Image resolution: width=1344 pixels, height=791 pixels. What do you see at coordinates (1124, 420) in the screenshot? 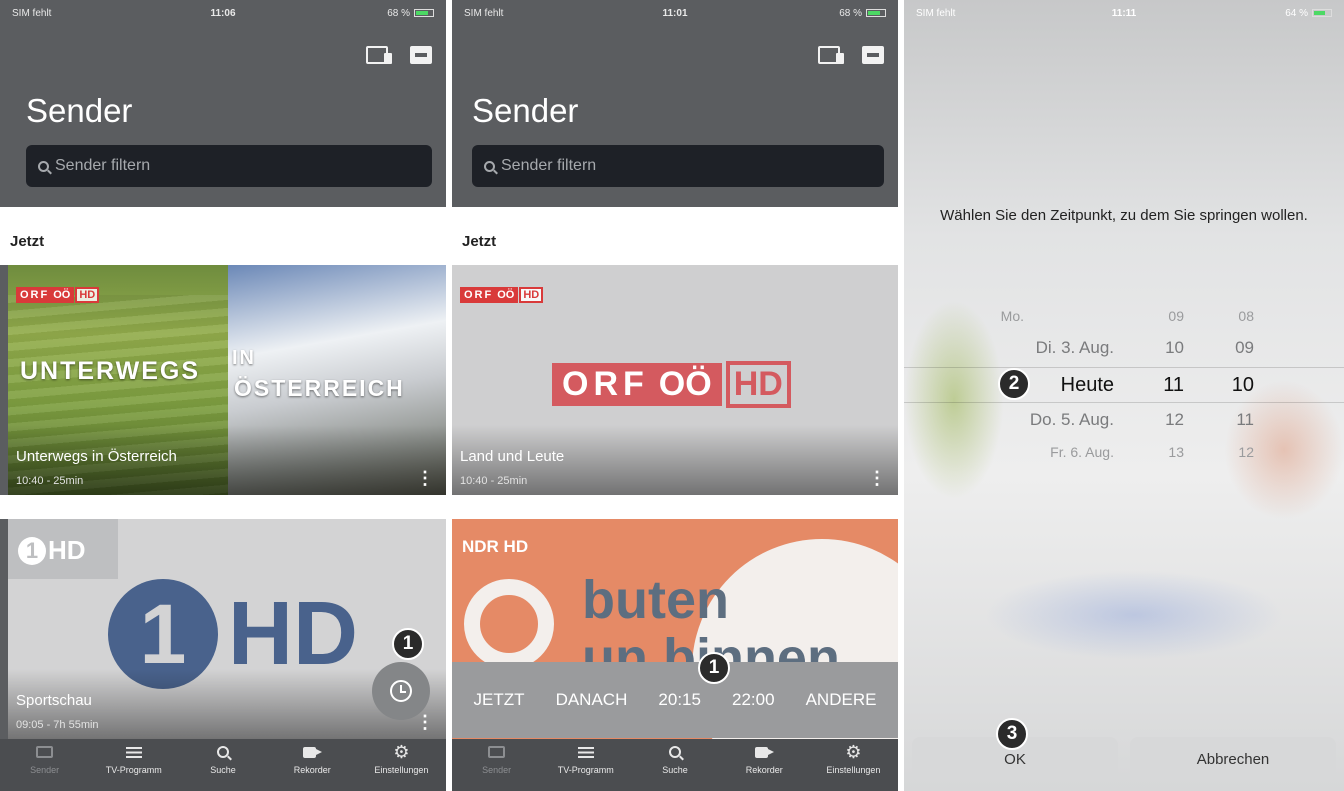
I see `picker-row: Do. 5. Aug. 12 11` at bounding box center [1124, 420].